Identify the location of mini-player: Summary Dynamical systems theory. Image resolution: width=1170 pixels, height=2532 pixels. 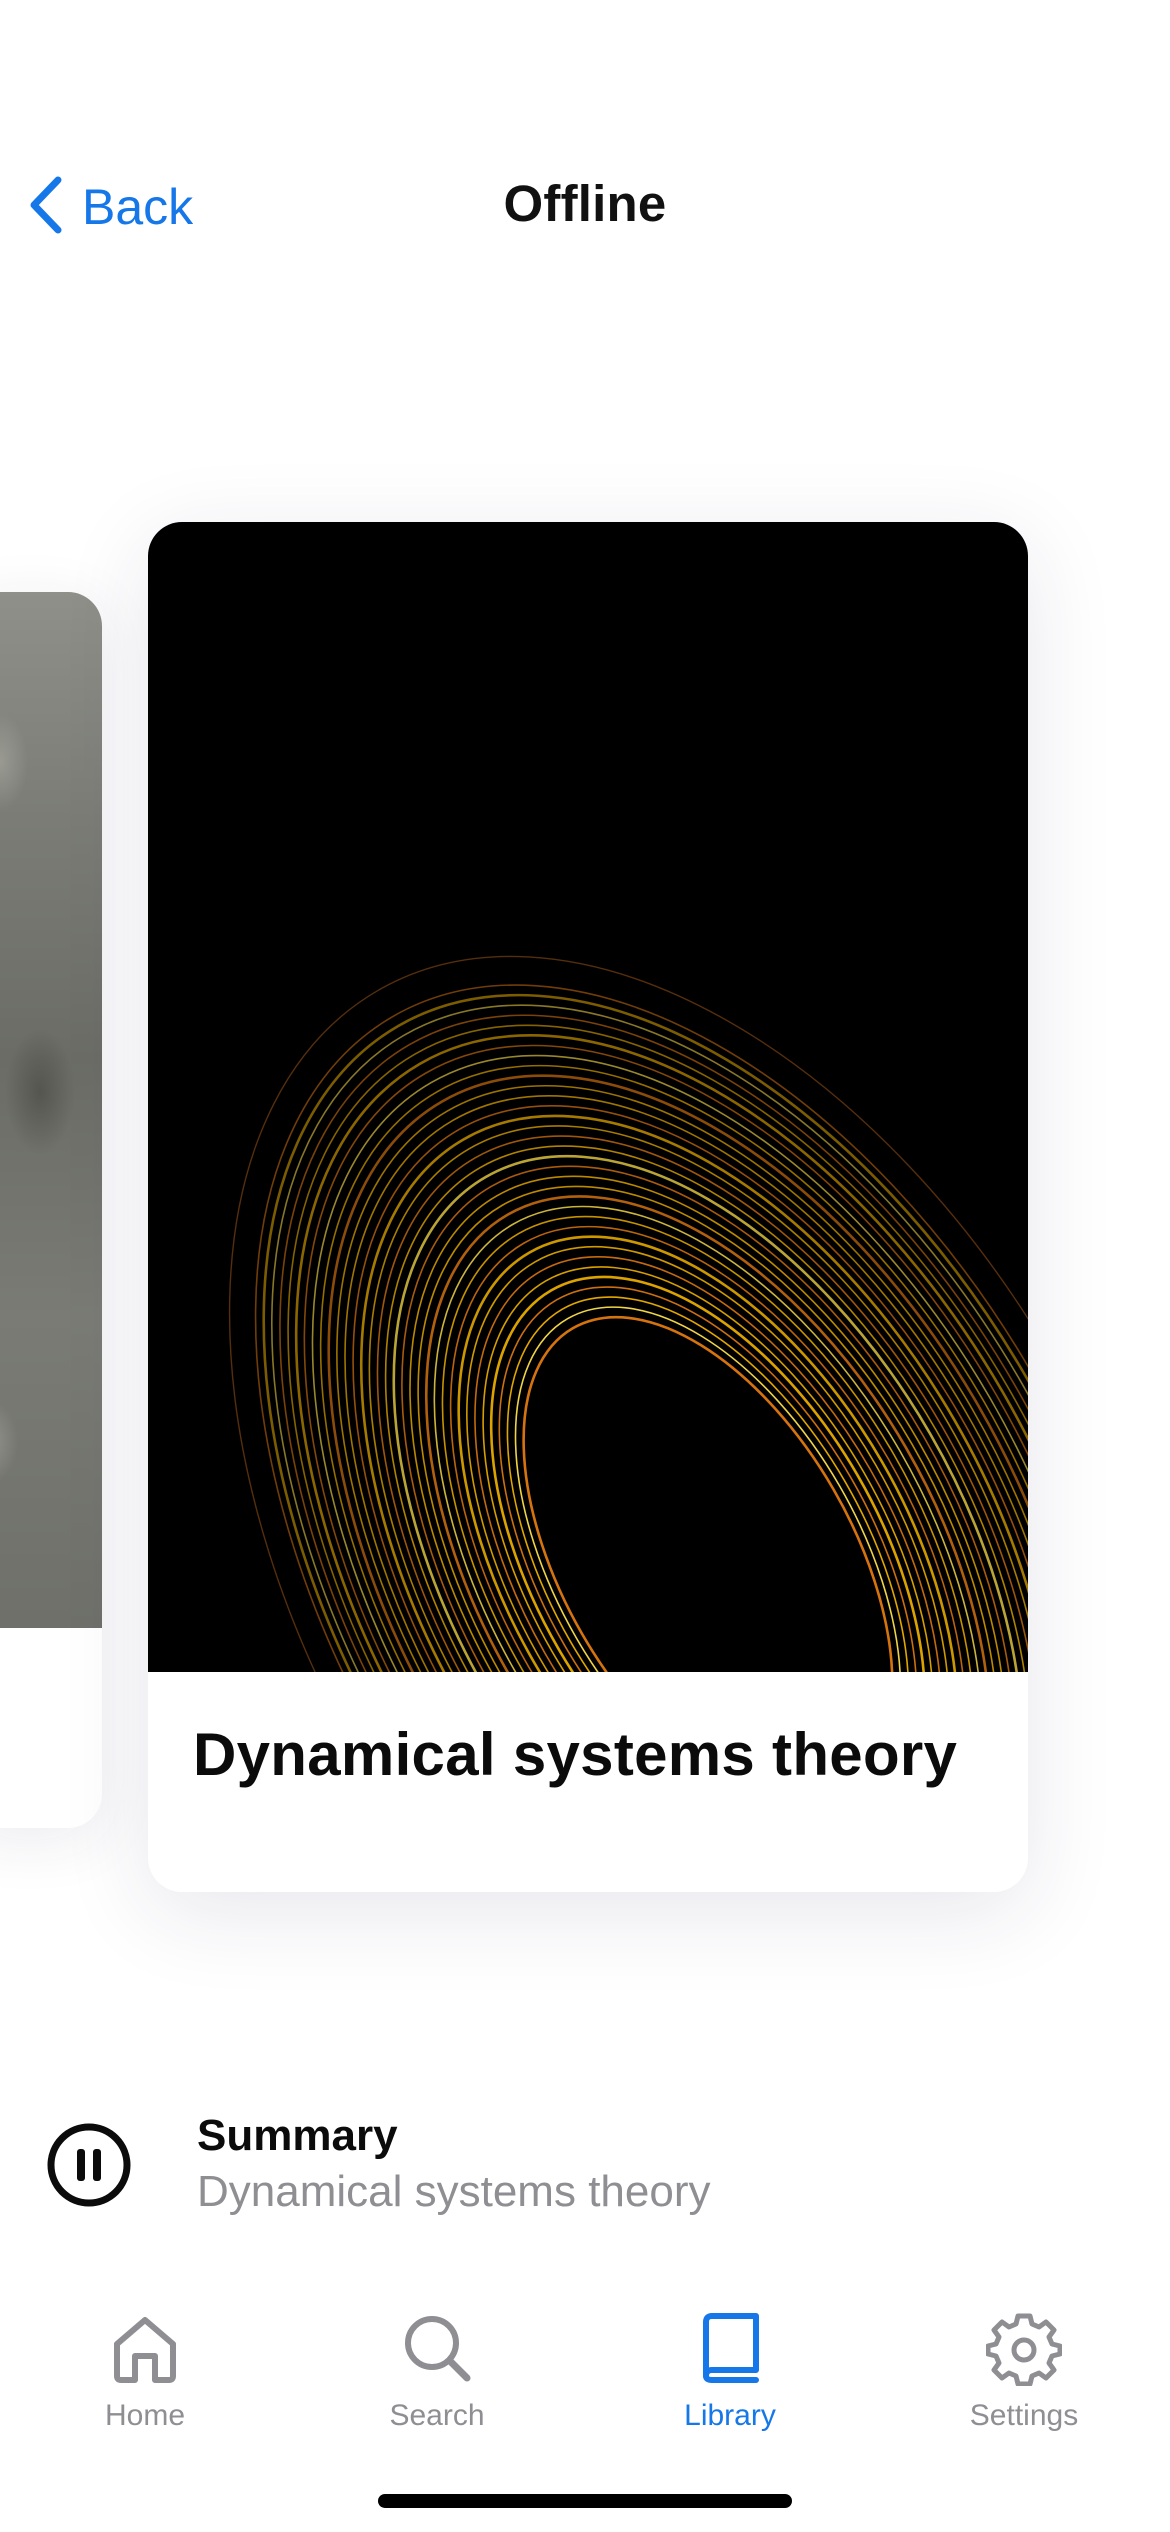
(585, 2165).